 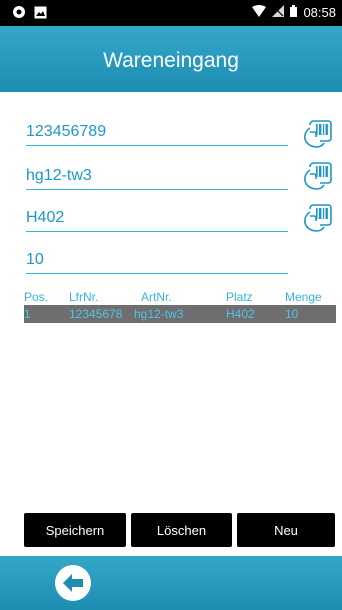 What do you see at coordinates (171, 13) in the screenshot?
I see `status-bar: 08:58` at bounding box center [171, 13].